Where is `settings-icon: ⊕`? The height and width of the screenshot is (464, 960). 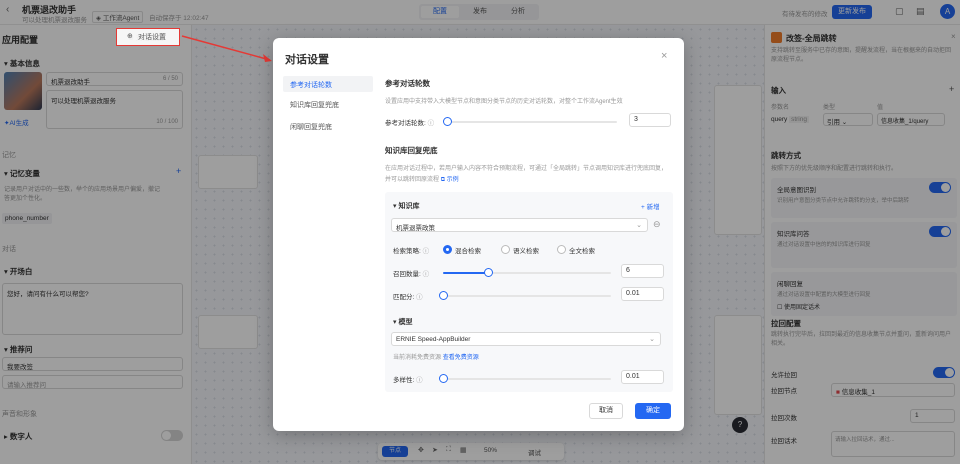
settings-icon: ⊕ is located at coordinates (130, 36).